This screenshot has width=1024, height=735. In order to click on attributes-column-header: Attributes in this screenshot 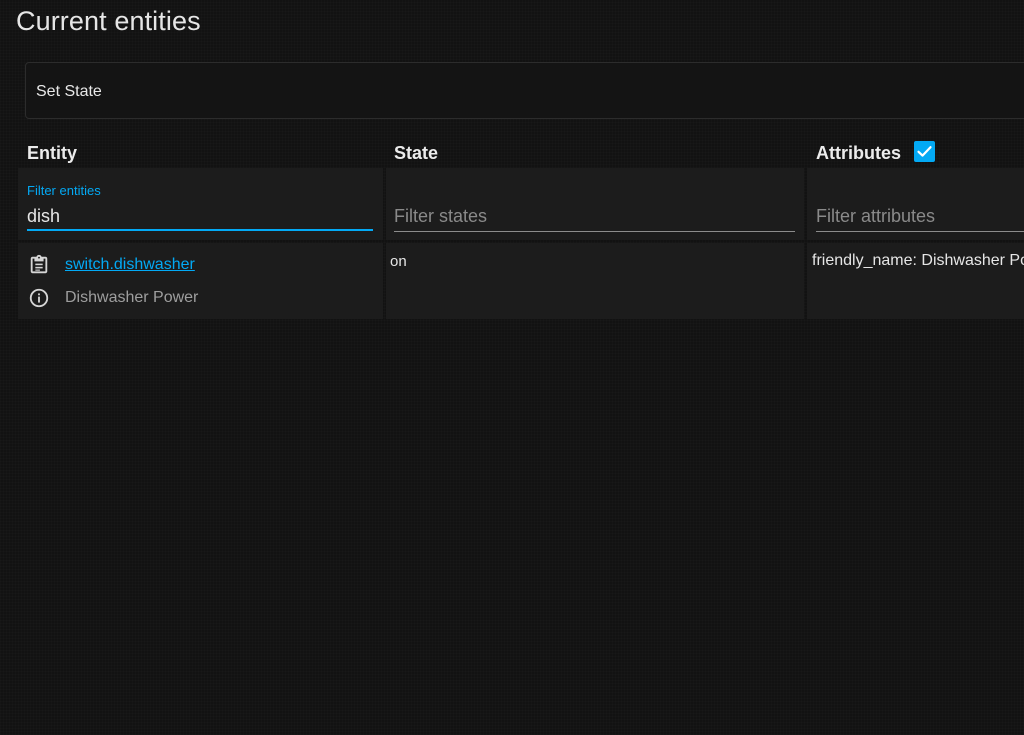, I will do `click(858, 153)`.